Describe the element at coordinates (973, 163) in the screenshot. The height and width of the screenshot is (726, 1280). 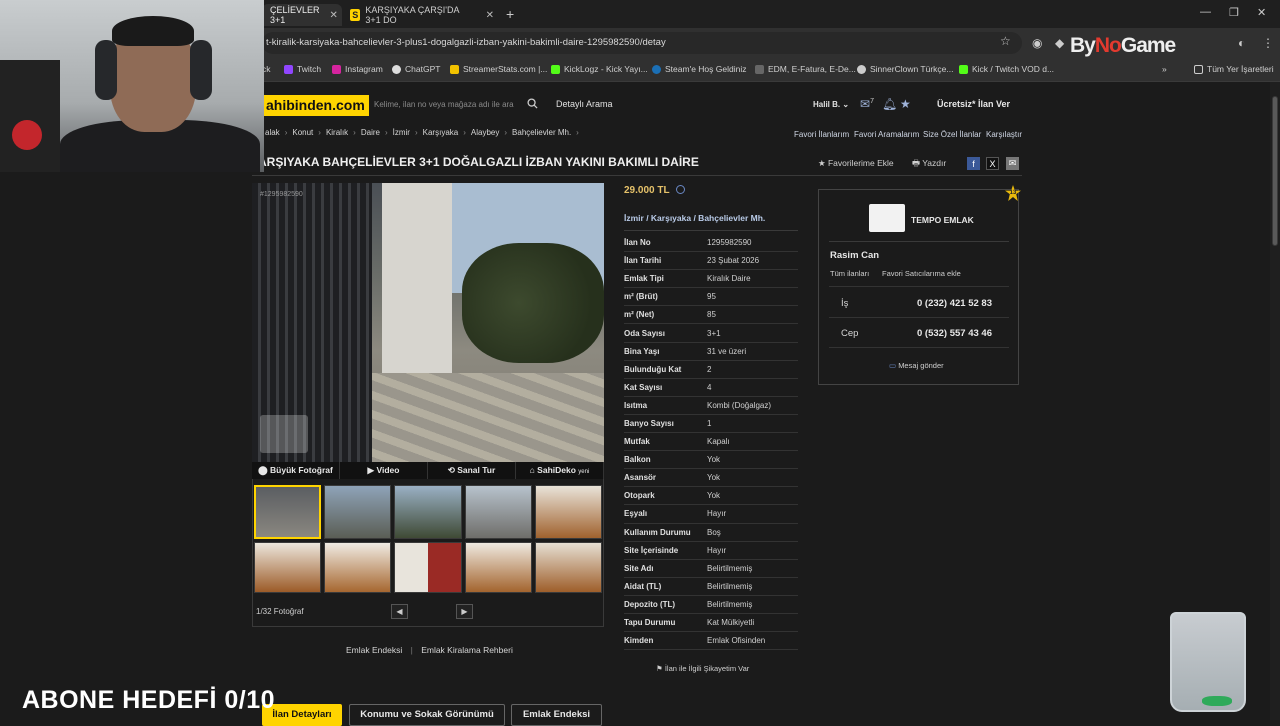
I see `facebook-share-icon: f` at that location.